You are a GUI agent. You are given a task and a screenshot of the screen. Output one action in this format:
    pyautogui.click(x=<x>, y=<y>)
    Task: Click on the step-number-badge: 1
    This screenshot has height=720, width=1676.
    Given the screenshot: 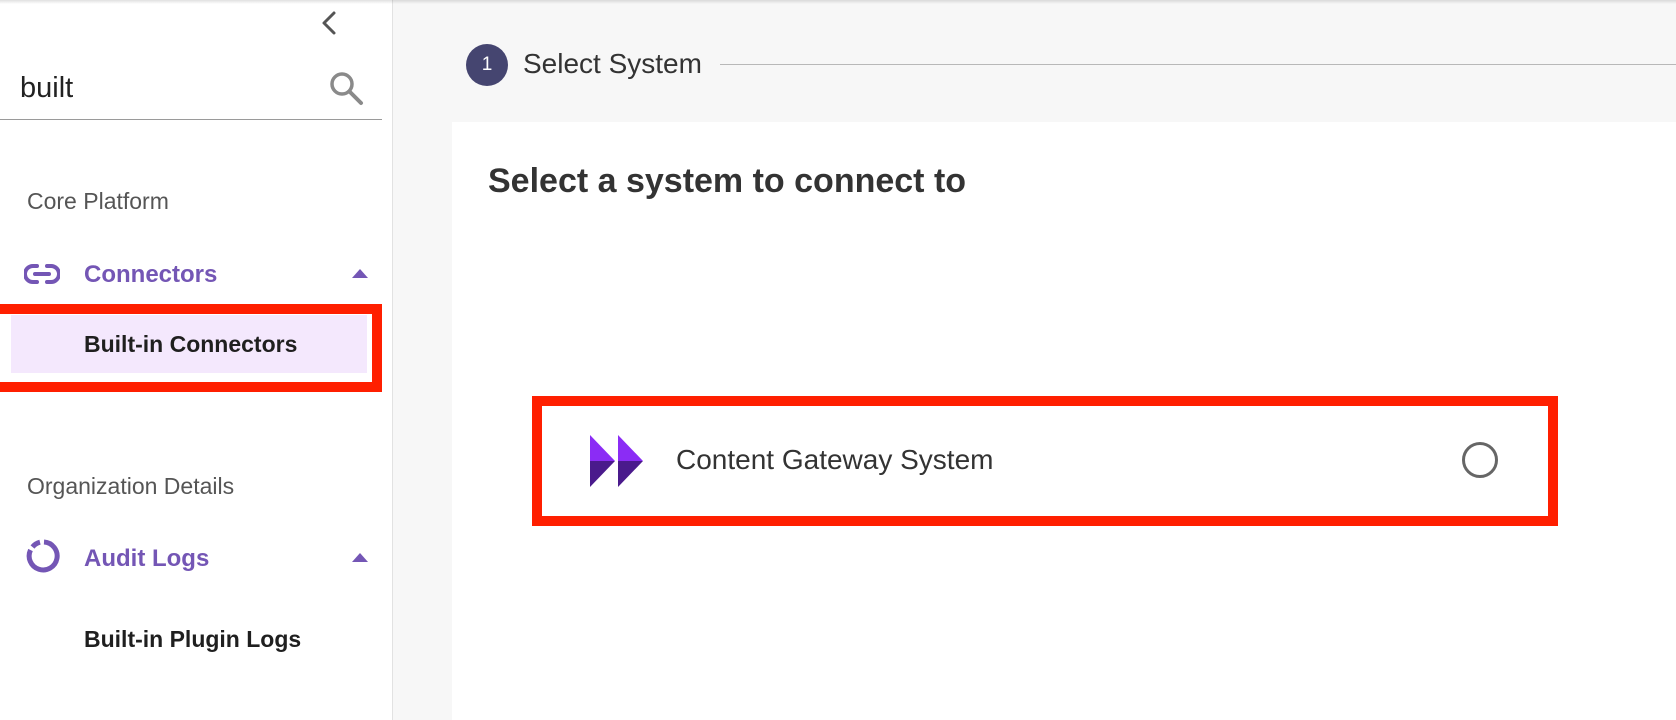 What is the action you would take?
    pyautogui.click(x=487, y=65)
    